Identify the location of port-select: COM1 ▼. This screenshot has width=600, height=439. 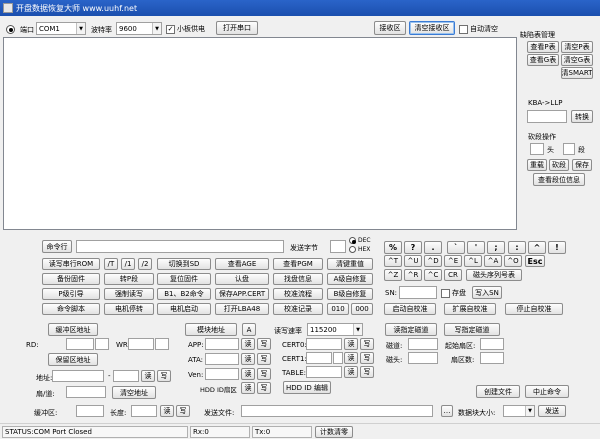
(61, 28).